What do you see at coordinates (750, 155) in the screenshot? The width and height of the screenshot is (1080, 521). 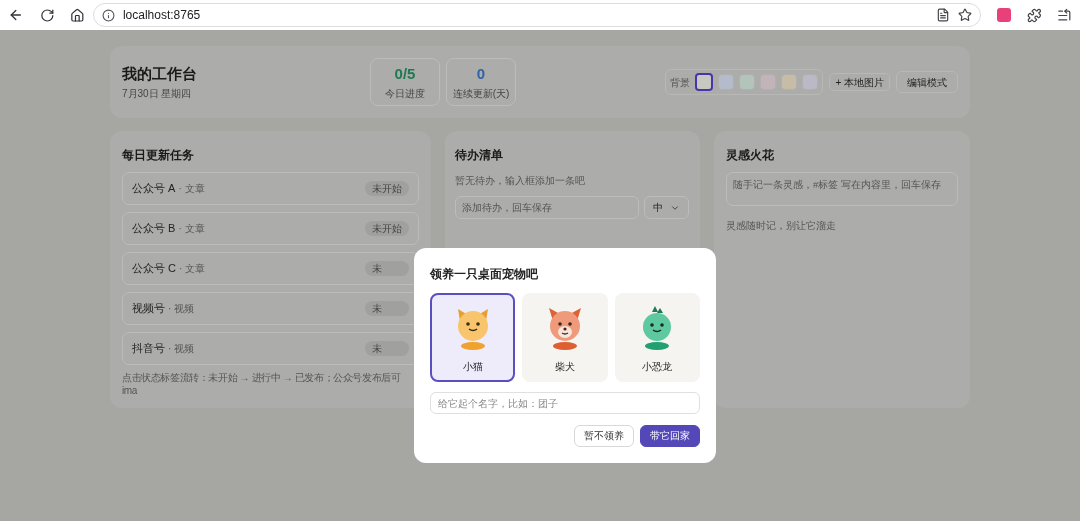 I see `card-title: 灵感火花` at bounding box center [750, 155].